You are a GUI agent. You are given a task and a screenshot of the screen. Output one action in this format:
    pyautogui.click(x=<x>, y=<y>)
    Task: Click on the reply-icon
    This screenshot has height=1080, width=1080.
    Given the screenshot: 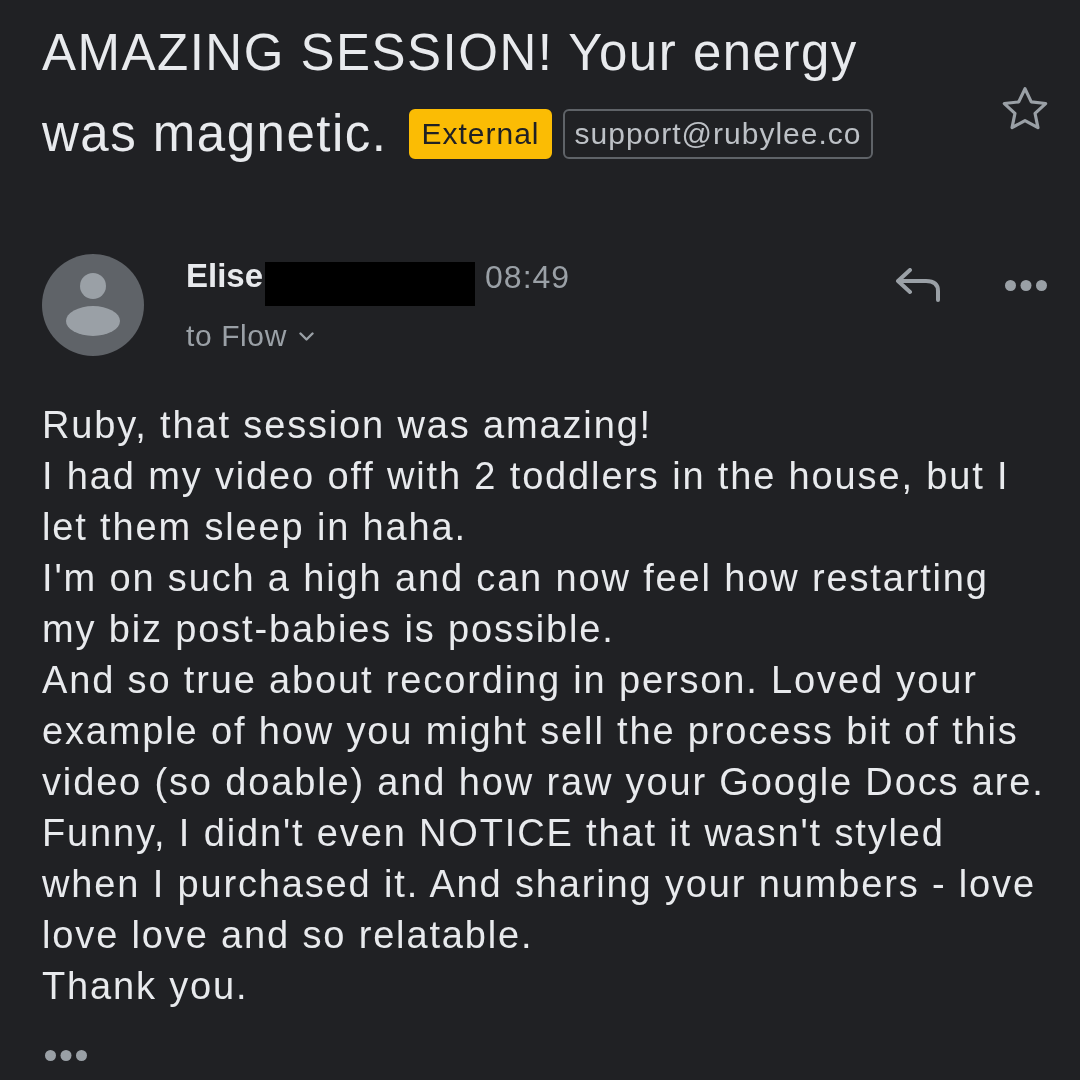 What is the action you would take?
    pyautogui.click(x=918, y=285)
    